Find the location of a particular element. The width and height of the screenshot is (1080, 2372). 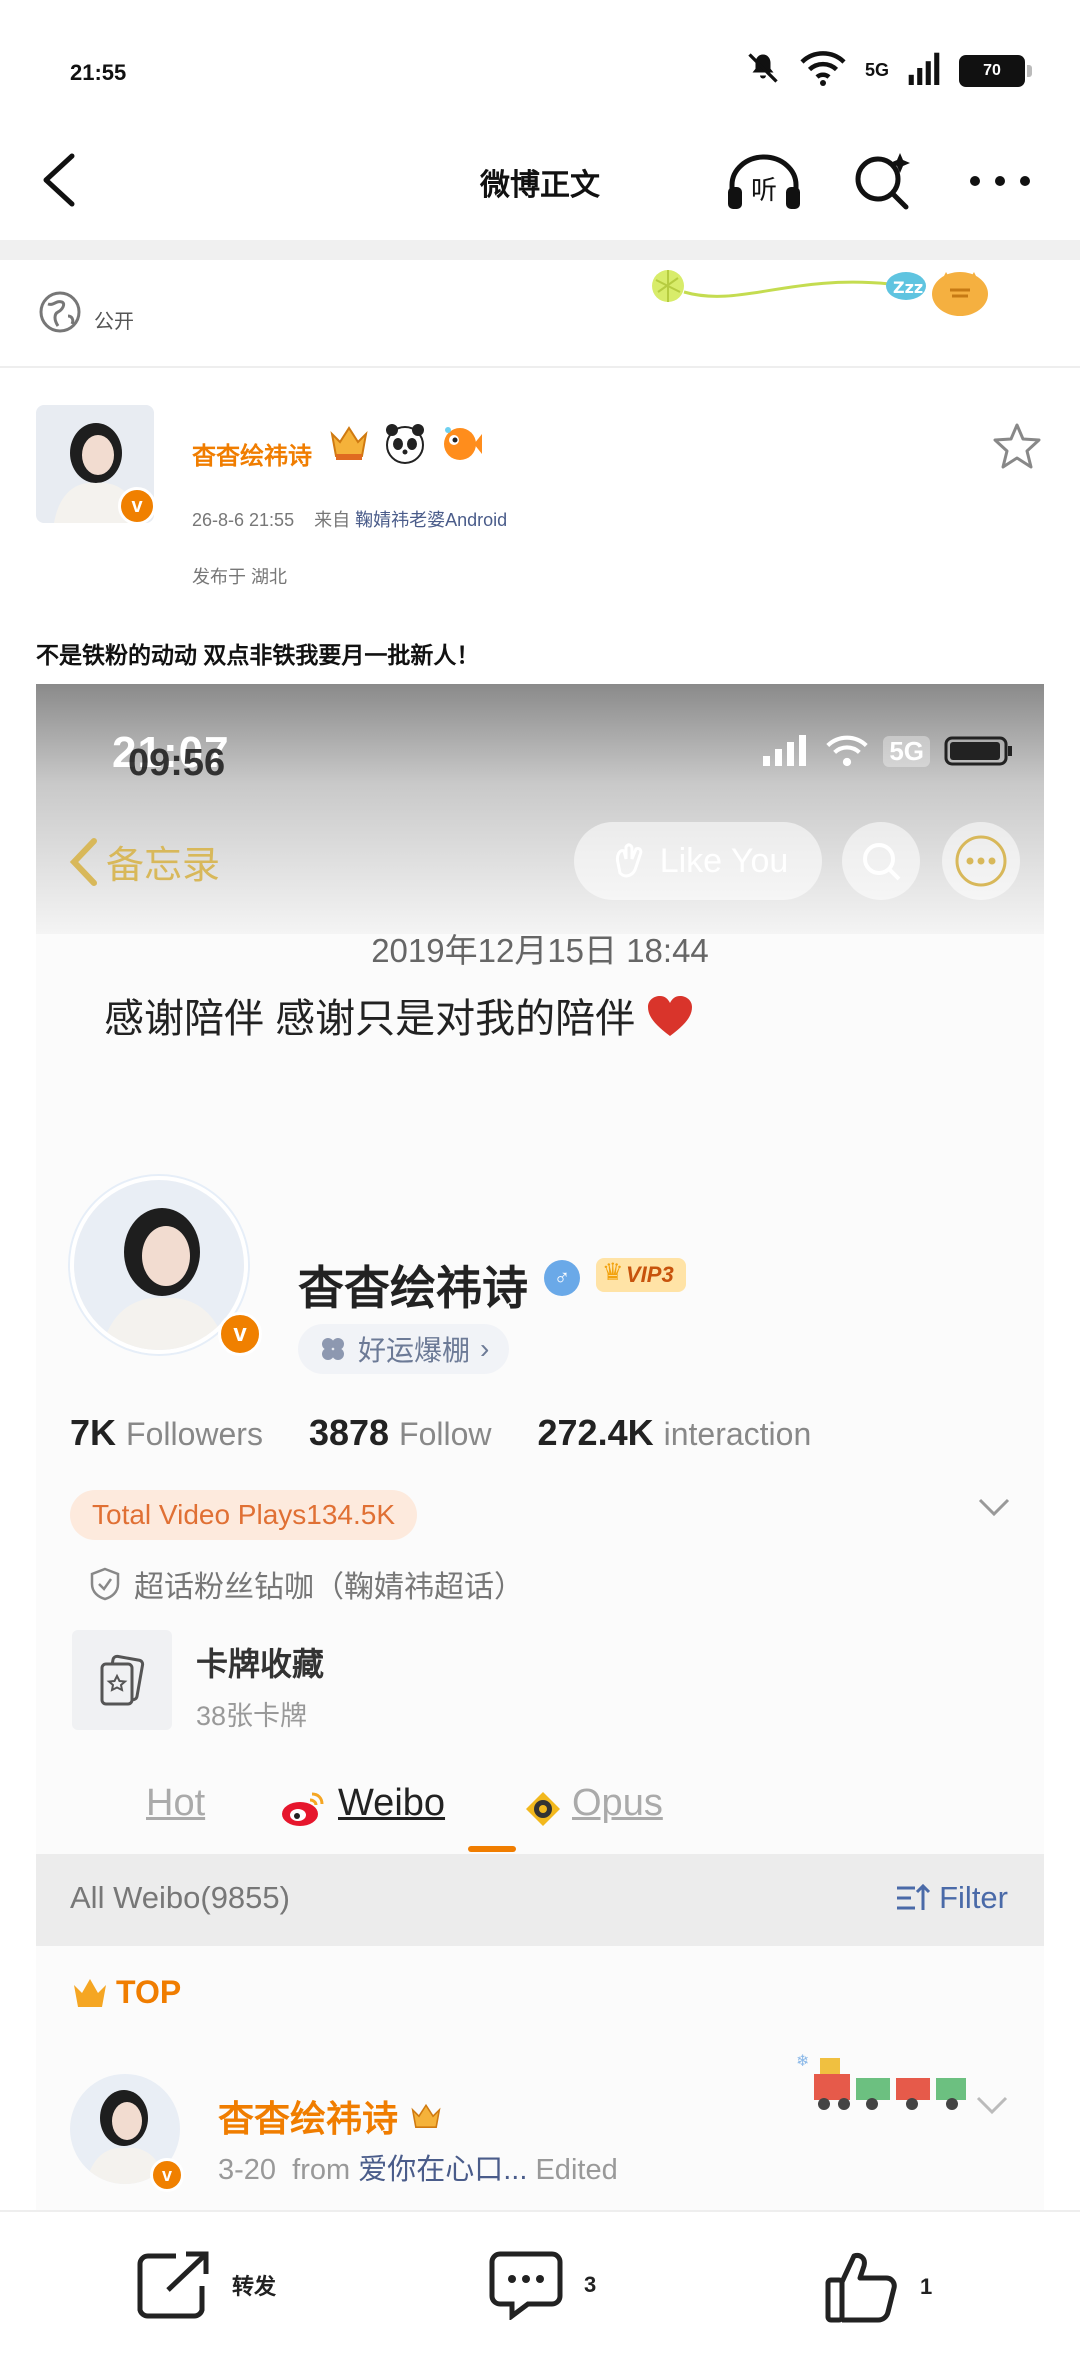

tab-weibo: Weibo is located at coordinates (391, 1803).